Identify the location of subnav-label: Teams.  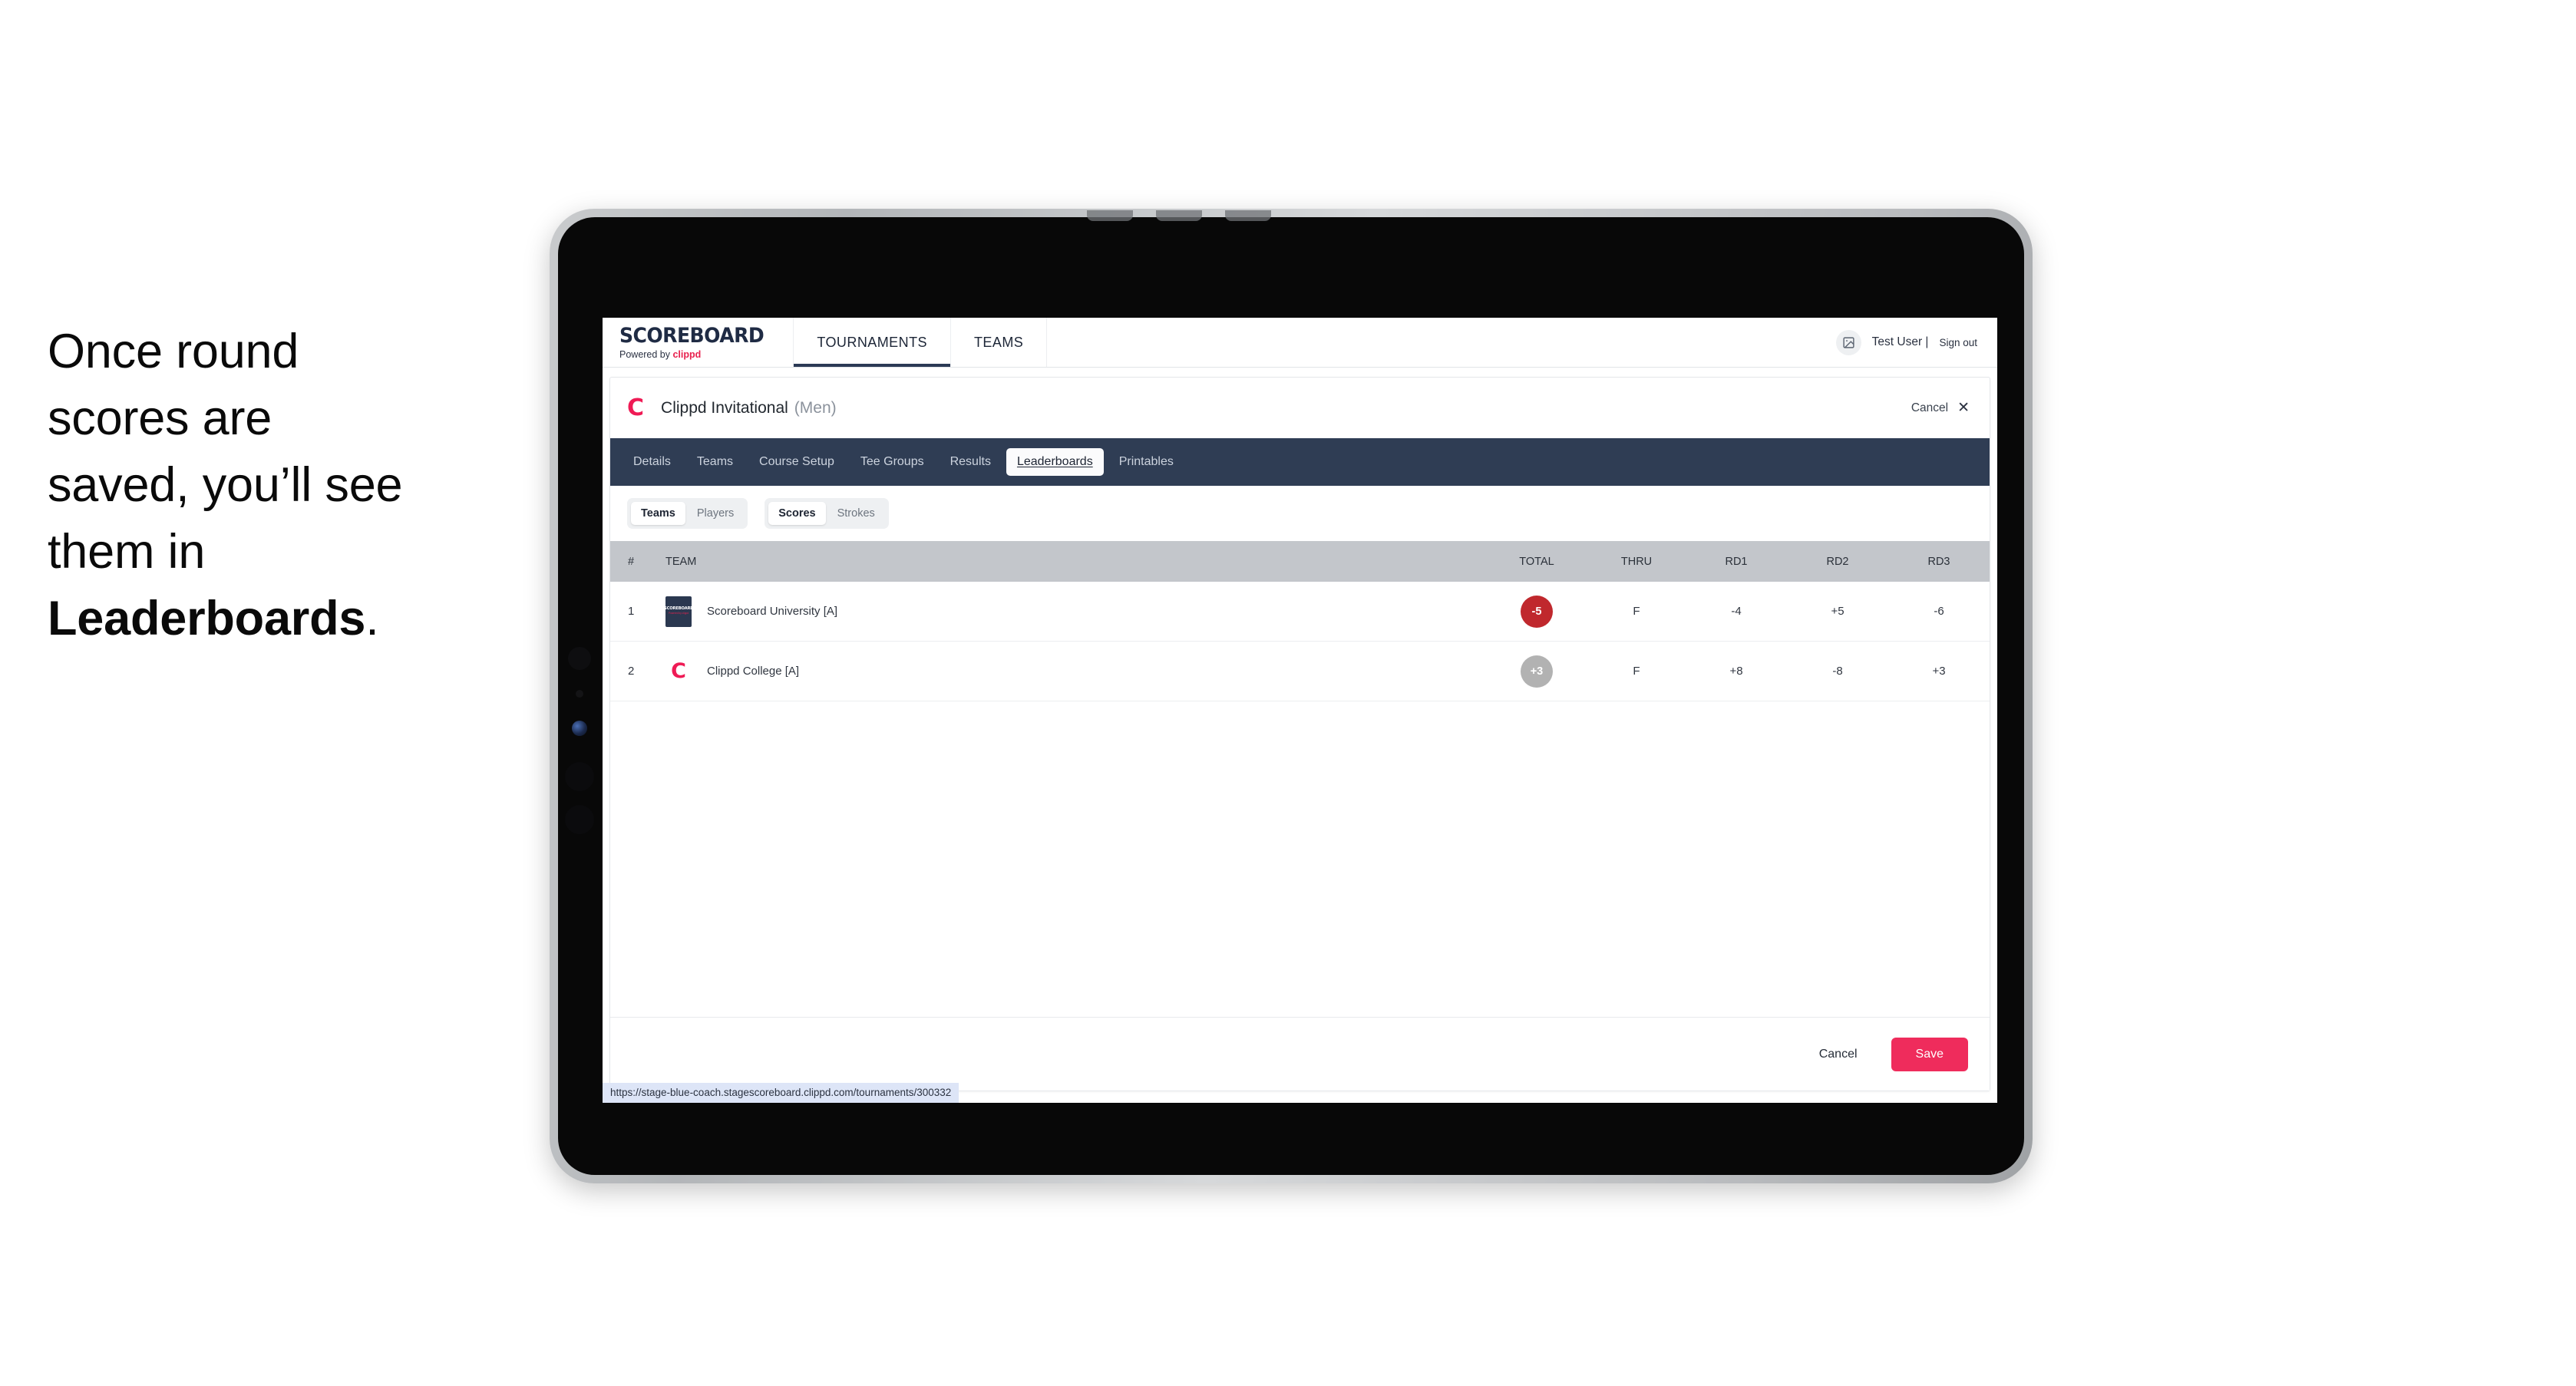
(715, 462).